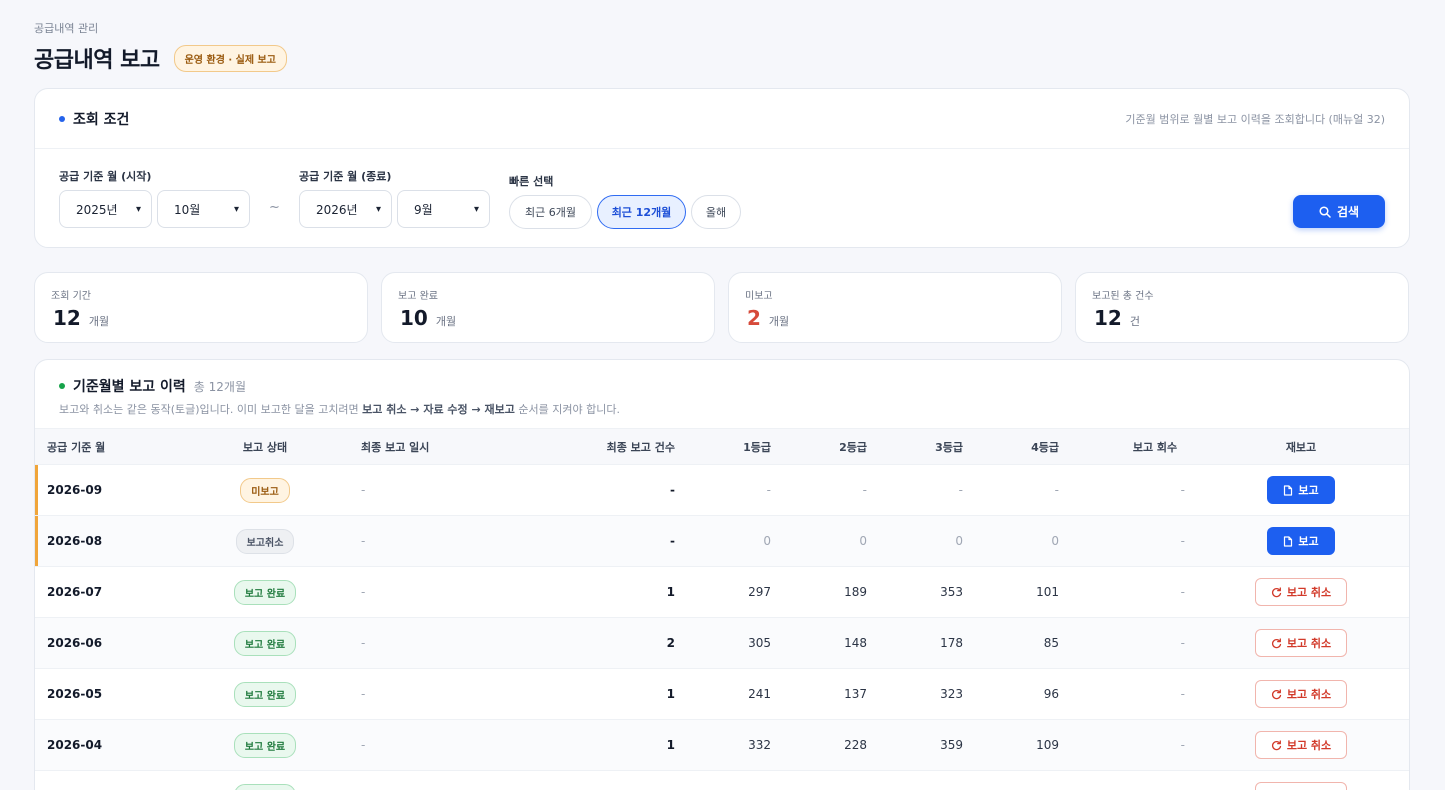 This screenshot has width=1445, height=790. What do you see at coordinates (105, 176) in the screenshot?
I see `start-month-label: 공급 기준 월 (시작)` at bounding box center [105, 176].